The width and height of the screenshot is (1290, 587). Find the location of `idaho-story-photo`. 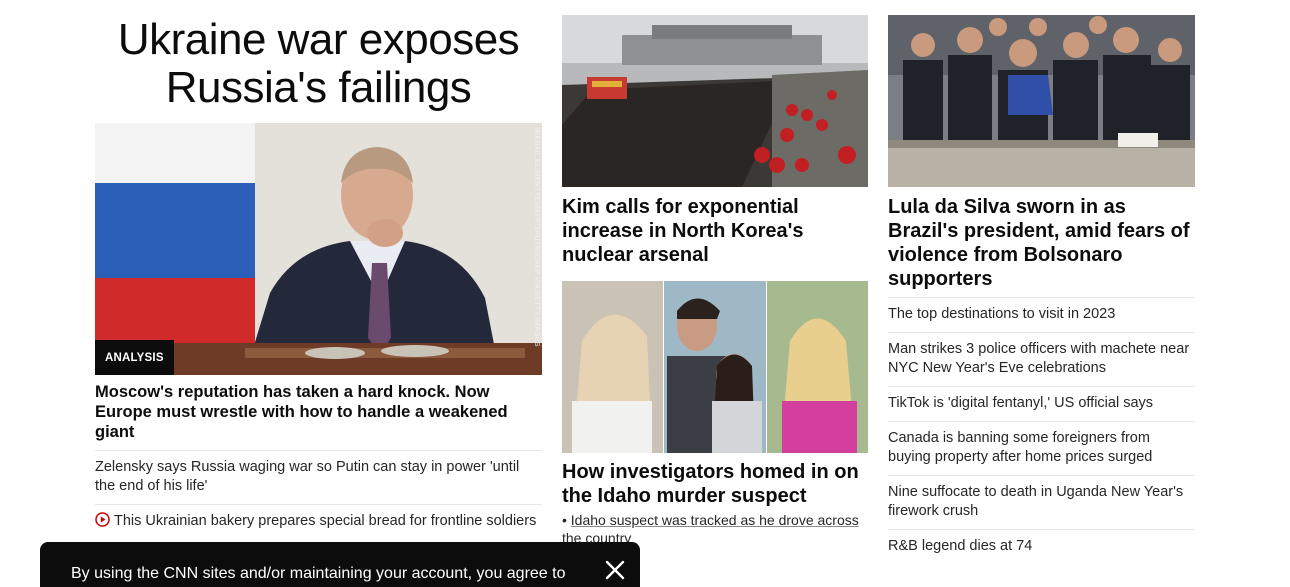

idaho-story-photo is located at coordinates (715, 367).